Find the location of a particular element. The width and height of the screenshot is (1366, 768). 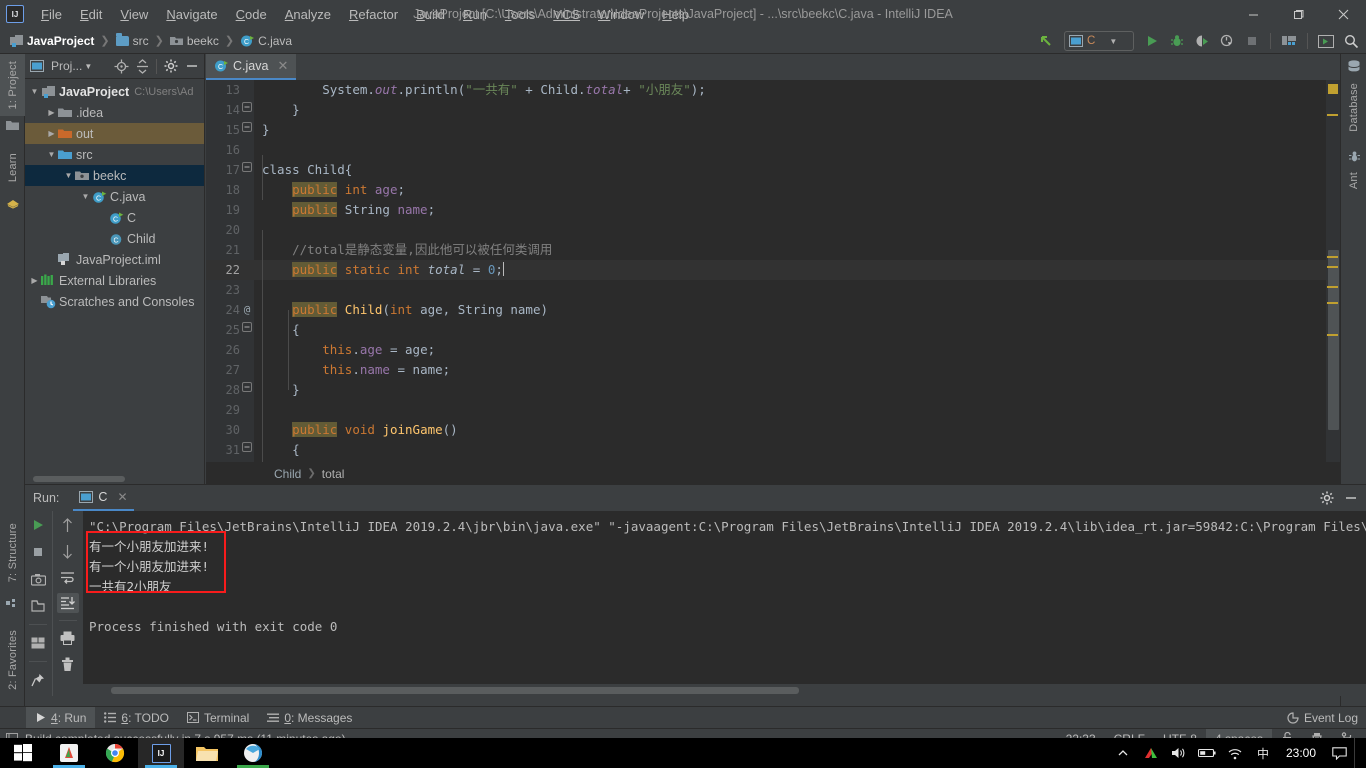

run-tab-c: C ✕ is located at coordinates (103, 498).